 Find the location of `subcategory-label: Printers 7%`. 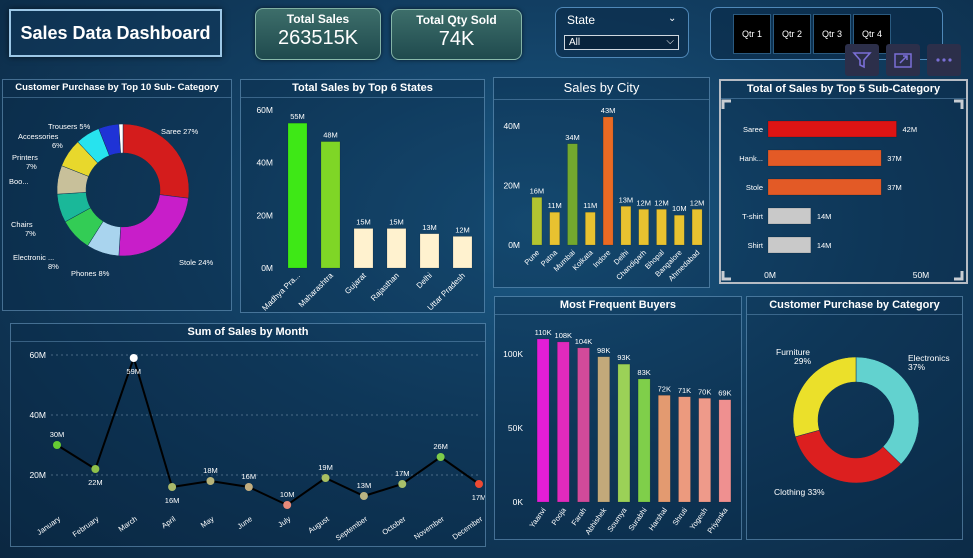

subcategory-label: Printers 7% is located at coordinates (25, 162).